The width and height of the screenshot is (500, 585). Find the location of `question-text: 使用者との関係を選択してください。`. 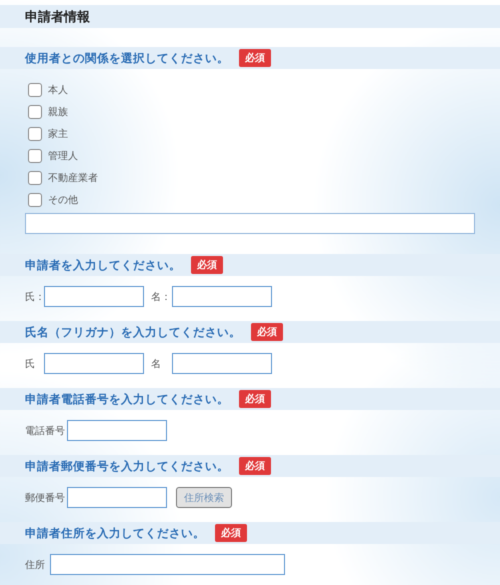

question-text: 使用者との関係を選択してください。 is located at coordinates (127, 58).